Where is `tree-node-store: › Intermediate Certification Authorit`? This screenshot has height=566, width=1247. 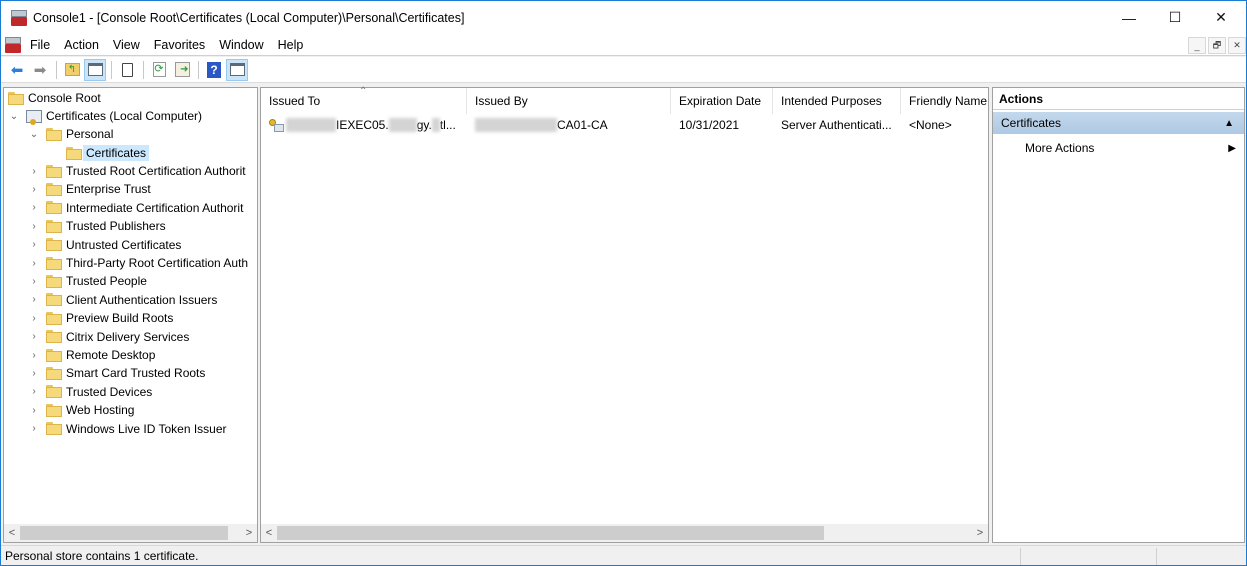
tree-node-store: › Intermediate Certification Authorit is located at coordinates (135, 208).